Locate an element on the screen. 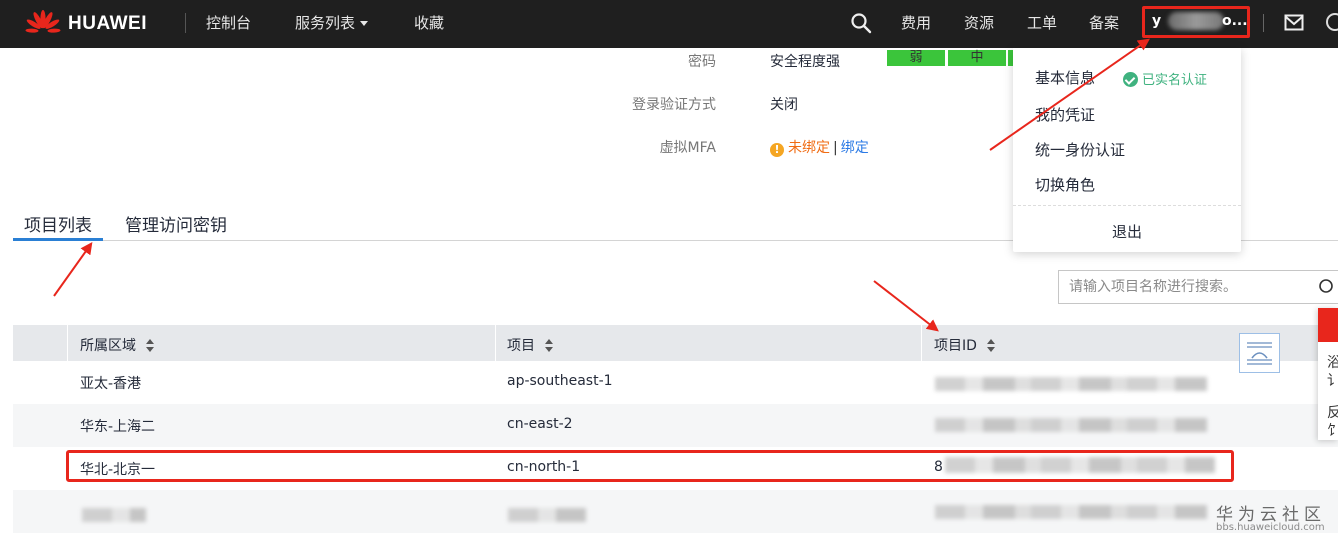 The width and height of the screenshot is (1338, 543). check-circle-icon is located at coordinates (1130, 79).